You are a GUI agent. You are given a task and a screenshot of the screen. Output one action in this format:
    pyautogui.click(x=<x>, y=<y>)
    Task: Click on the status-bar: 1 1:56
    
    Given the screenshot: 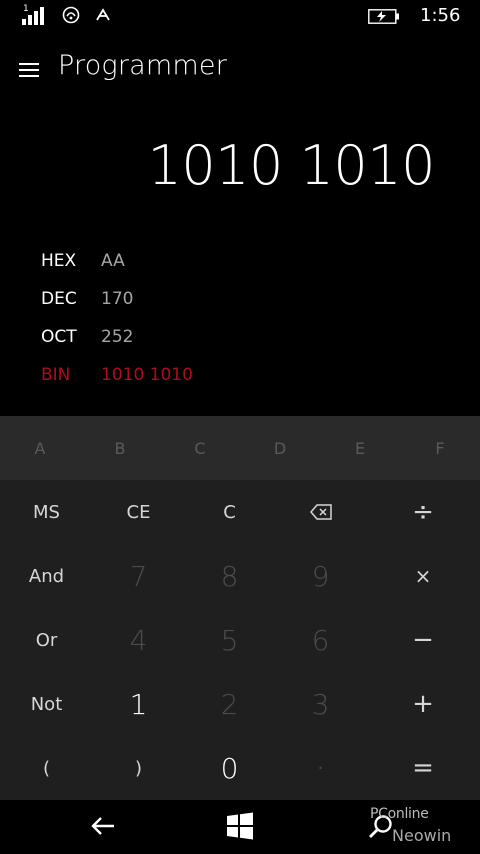 What is the action you would take?
    pyautogui.click(x=240, y=17)
    